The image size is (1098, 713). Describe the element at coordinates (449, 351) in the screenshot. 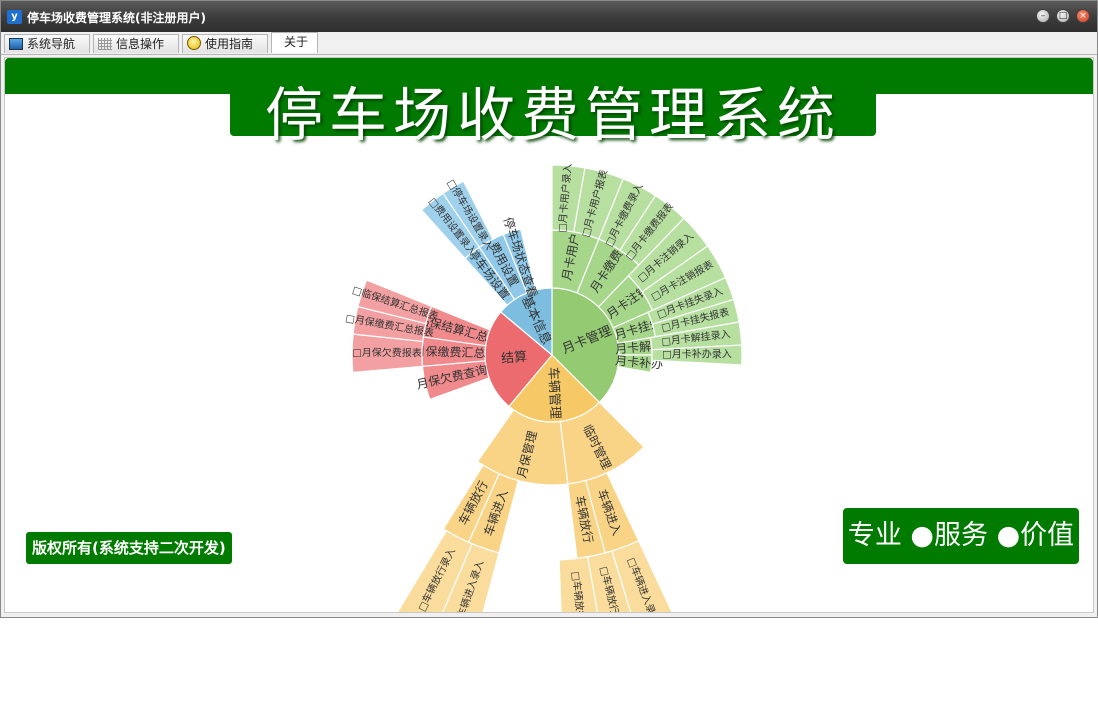

I see `sunburst-ring2-label: 月保缴费汇总` at that location.